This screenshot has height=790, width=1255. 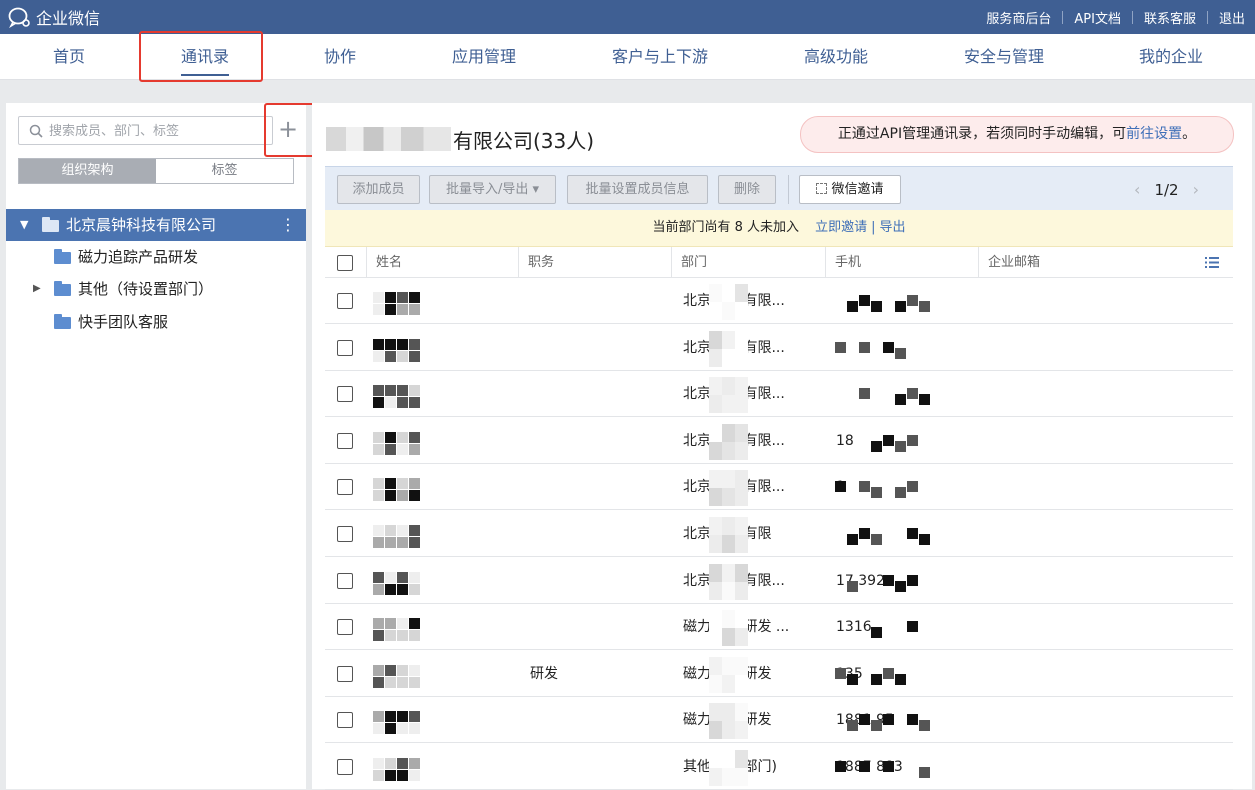 What do you see at coordinates (156, 289) in the screenshot?
I see `tree-node-dept: ▶ 其他（待设置部门）` at bounding box center [156, 289].